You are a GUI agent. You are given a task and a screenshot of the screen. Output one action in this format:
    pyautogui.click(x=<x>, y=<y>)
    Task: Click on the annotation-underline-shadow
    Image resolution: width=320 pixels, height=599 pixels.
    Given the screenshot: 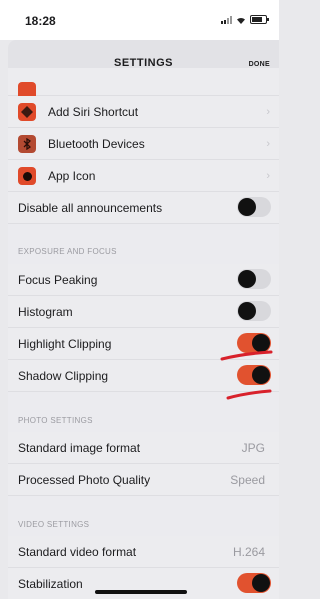 What is the action you would take?
    pyautogui.click(x=249, y=394)
    